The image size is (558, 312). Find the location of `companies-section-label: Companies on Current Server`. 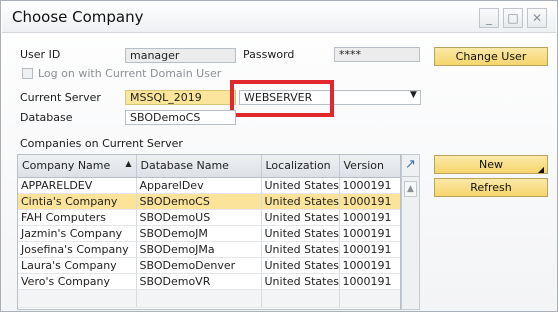

companies-section-label: Companies on Current Server is located at coordinates (101, 143).